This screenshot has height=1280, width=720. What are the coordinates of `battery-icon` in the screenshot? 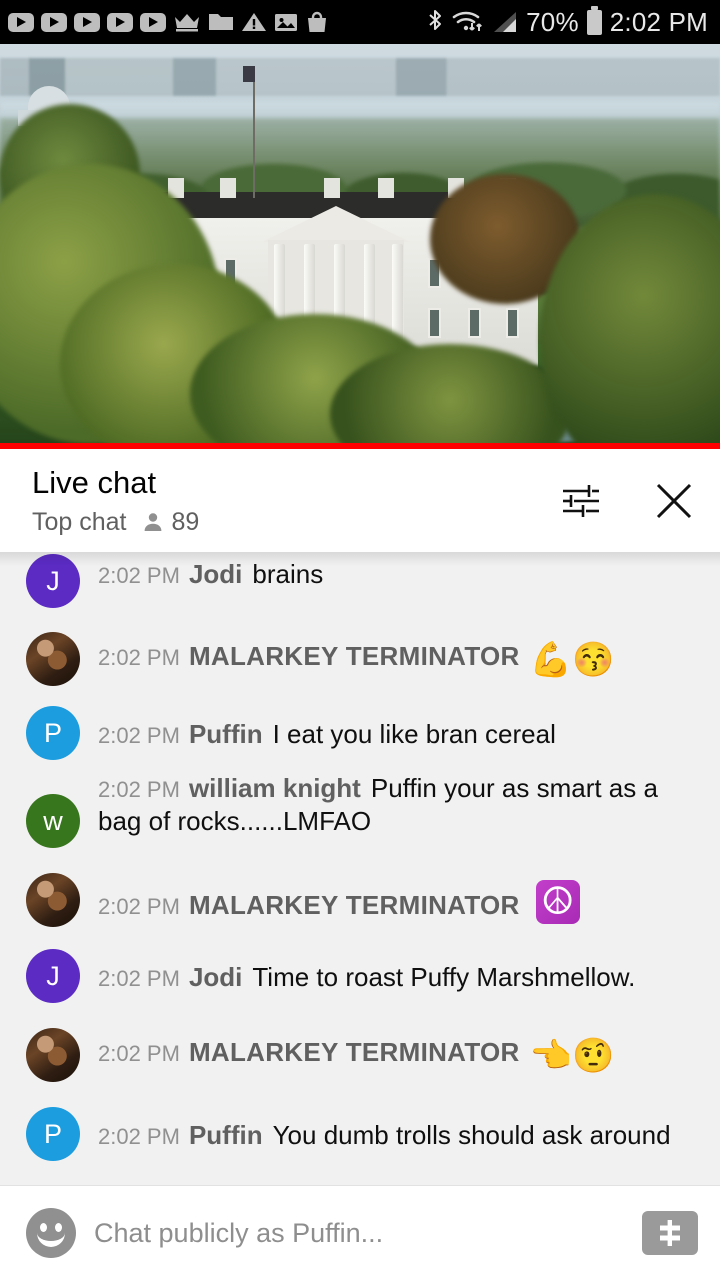 It's located at (594, 20).